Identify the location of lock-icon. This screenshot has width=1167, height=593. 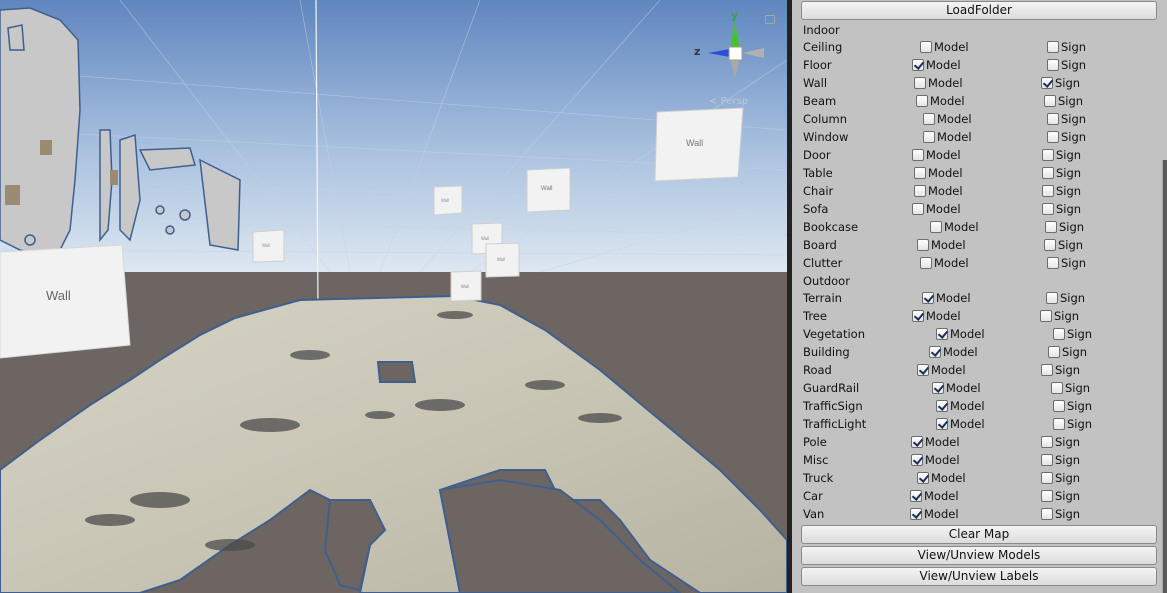
(770, 19).